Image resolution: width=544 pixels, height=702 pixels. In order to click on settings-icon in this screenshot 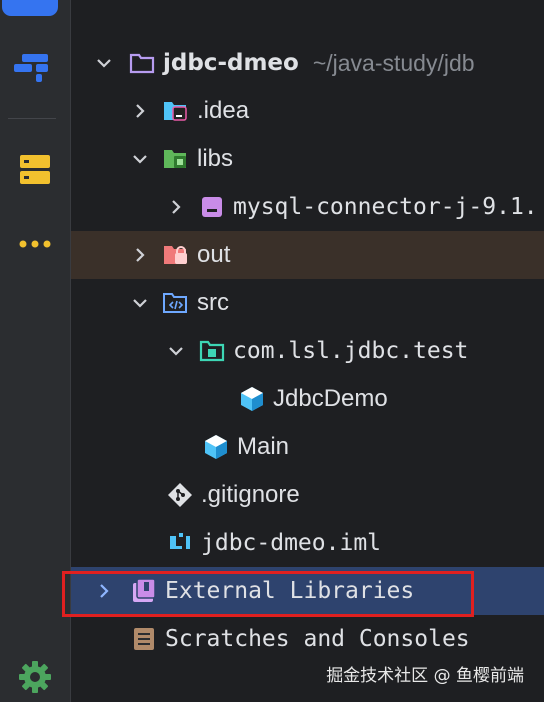, I will do `click(35, 679)`.